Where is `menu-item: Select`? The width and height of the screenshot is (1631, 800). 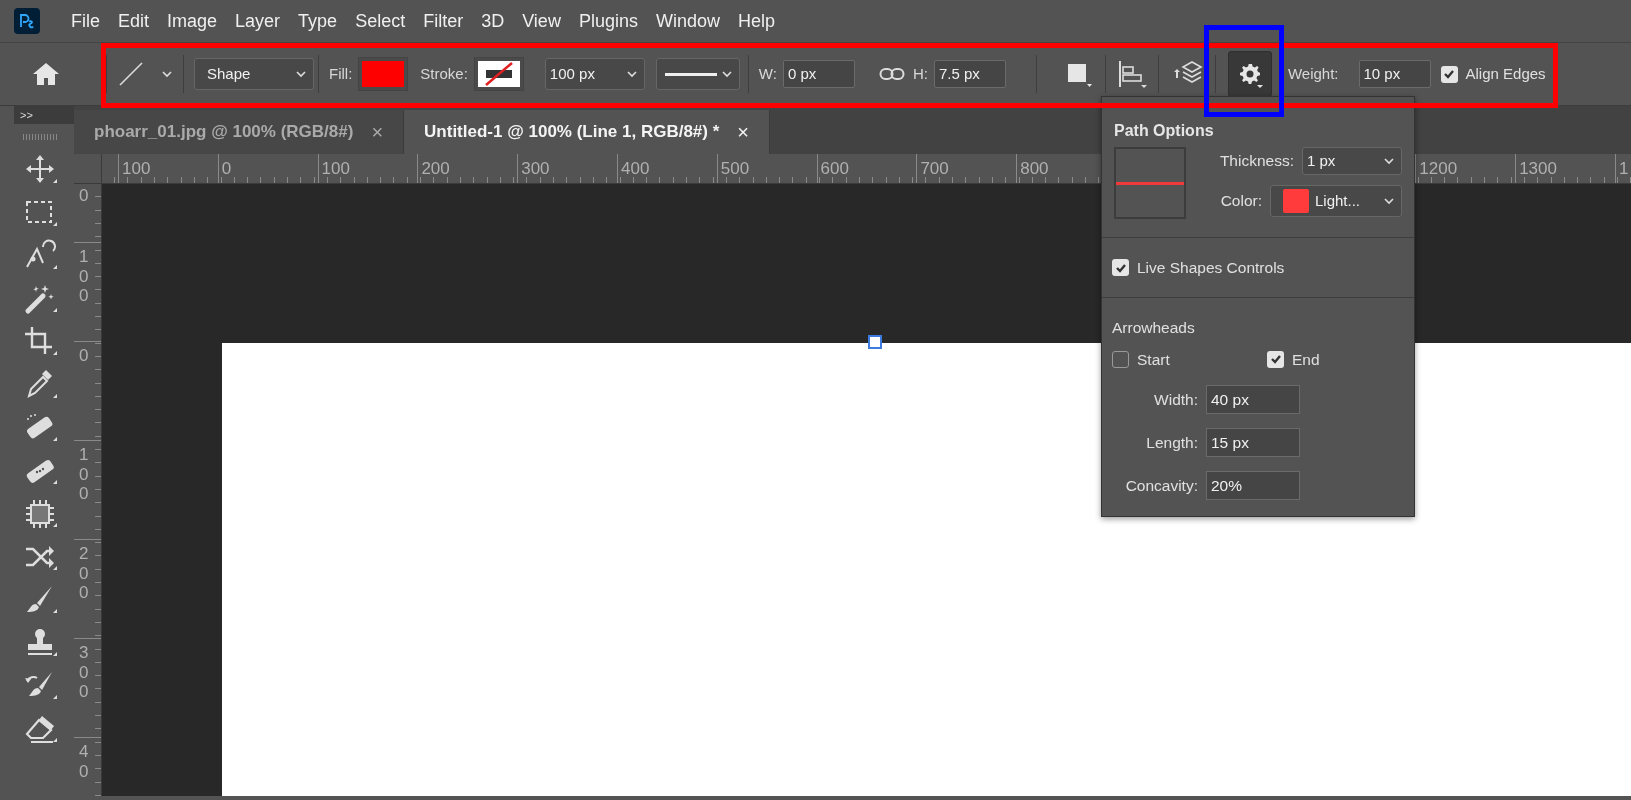
menu-item: Select is located at coordinates (380, 21).